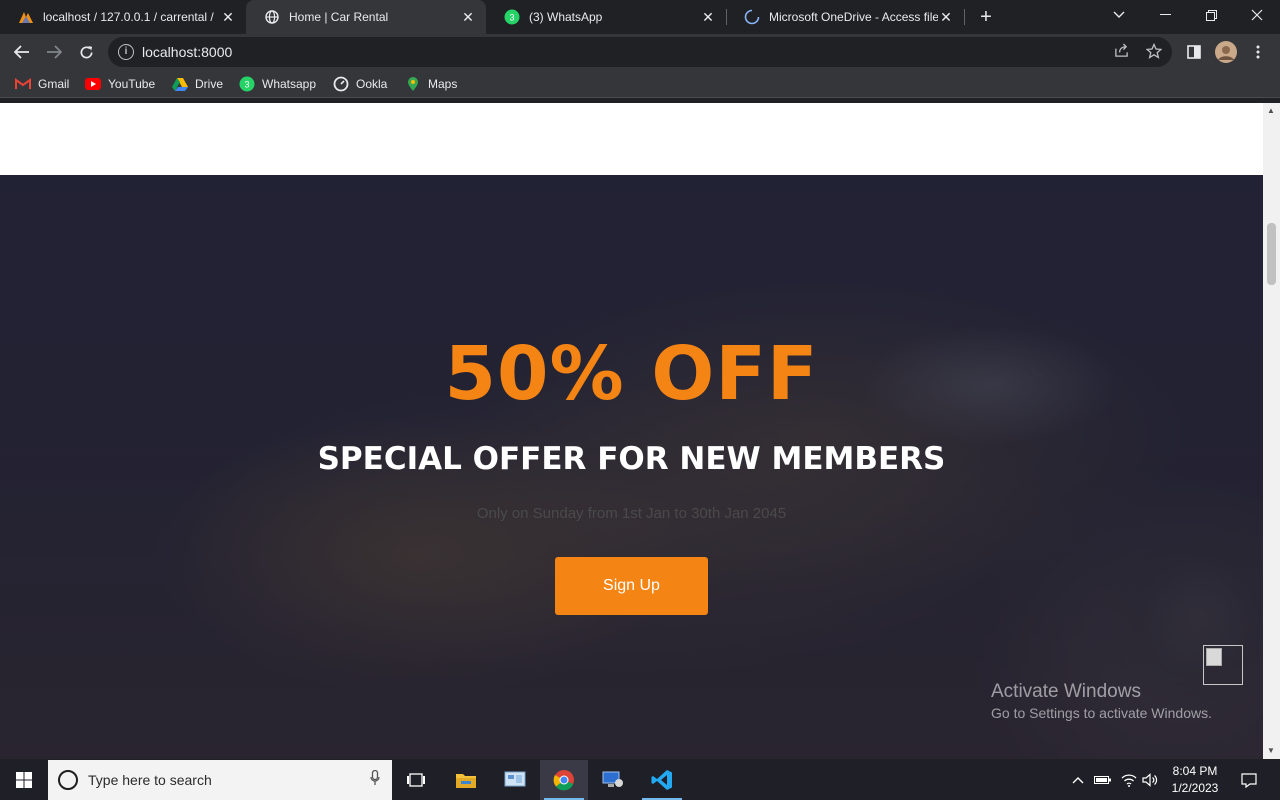 Image resolution: width=1280 pixels, height=800 pixels. What do you see at coordinates (631, 459) in the screenshot?
I see `offer-subheadline: SPECIAL OFFER FOR NEW MEMBERS` at bounding box center [631, 459].